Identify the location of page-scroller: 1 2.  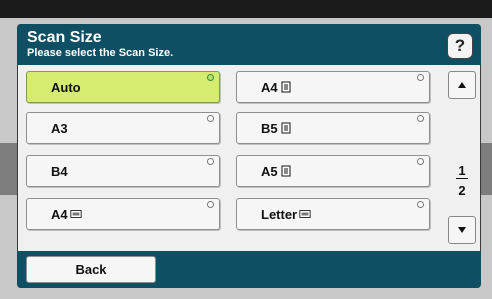
(462, 157).